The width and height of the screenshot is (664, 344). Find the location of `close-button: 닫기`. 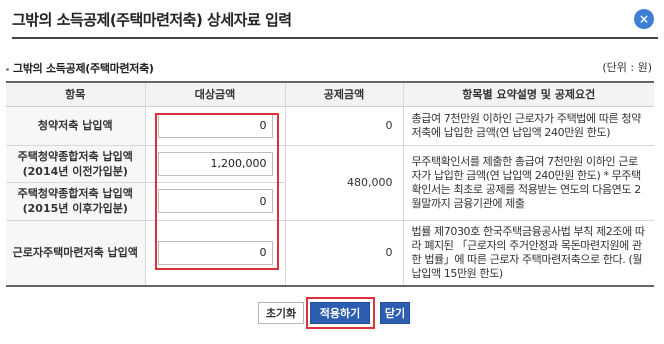

close-button: 닫기 is located at coordinates (395, 313).